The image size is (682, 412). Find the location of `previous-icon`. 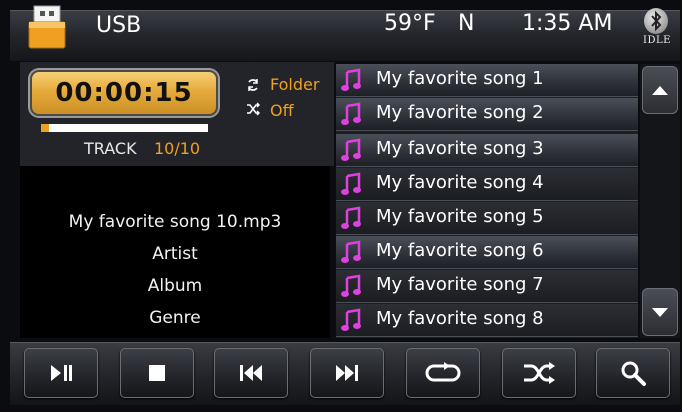

previous-icon is located at coordinates (251, 373).